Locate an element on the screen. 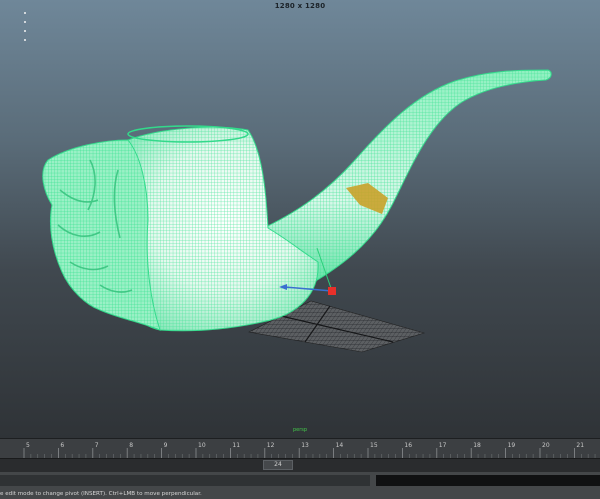 Image resolution: width=600 pixels, height=499 pixels. frame-tick-label: 21 is located at coordinates (580, 445).